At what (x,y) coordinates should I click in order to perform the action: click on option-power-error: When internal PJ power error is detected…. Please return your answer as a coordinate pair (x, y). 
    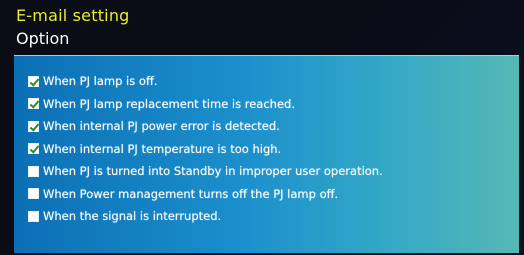
    Looking at the image, I should click on (273, 126).